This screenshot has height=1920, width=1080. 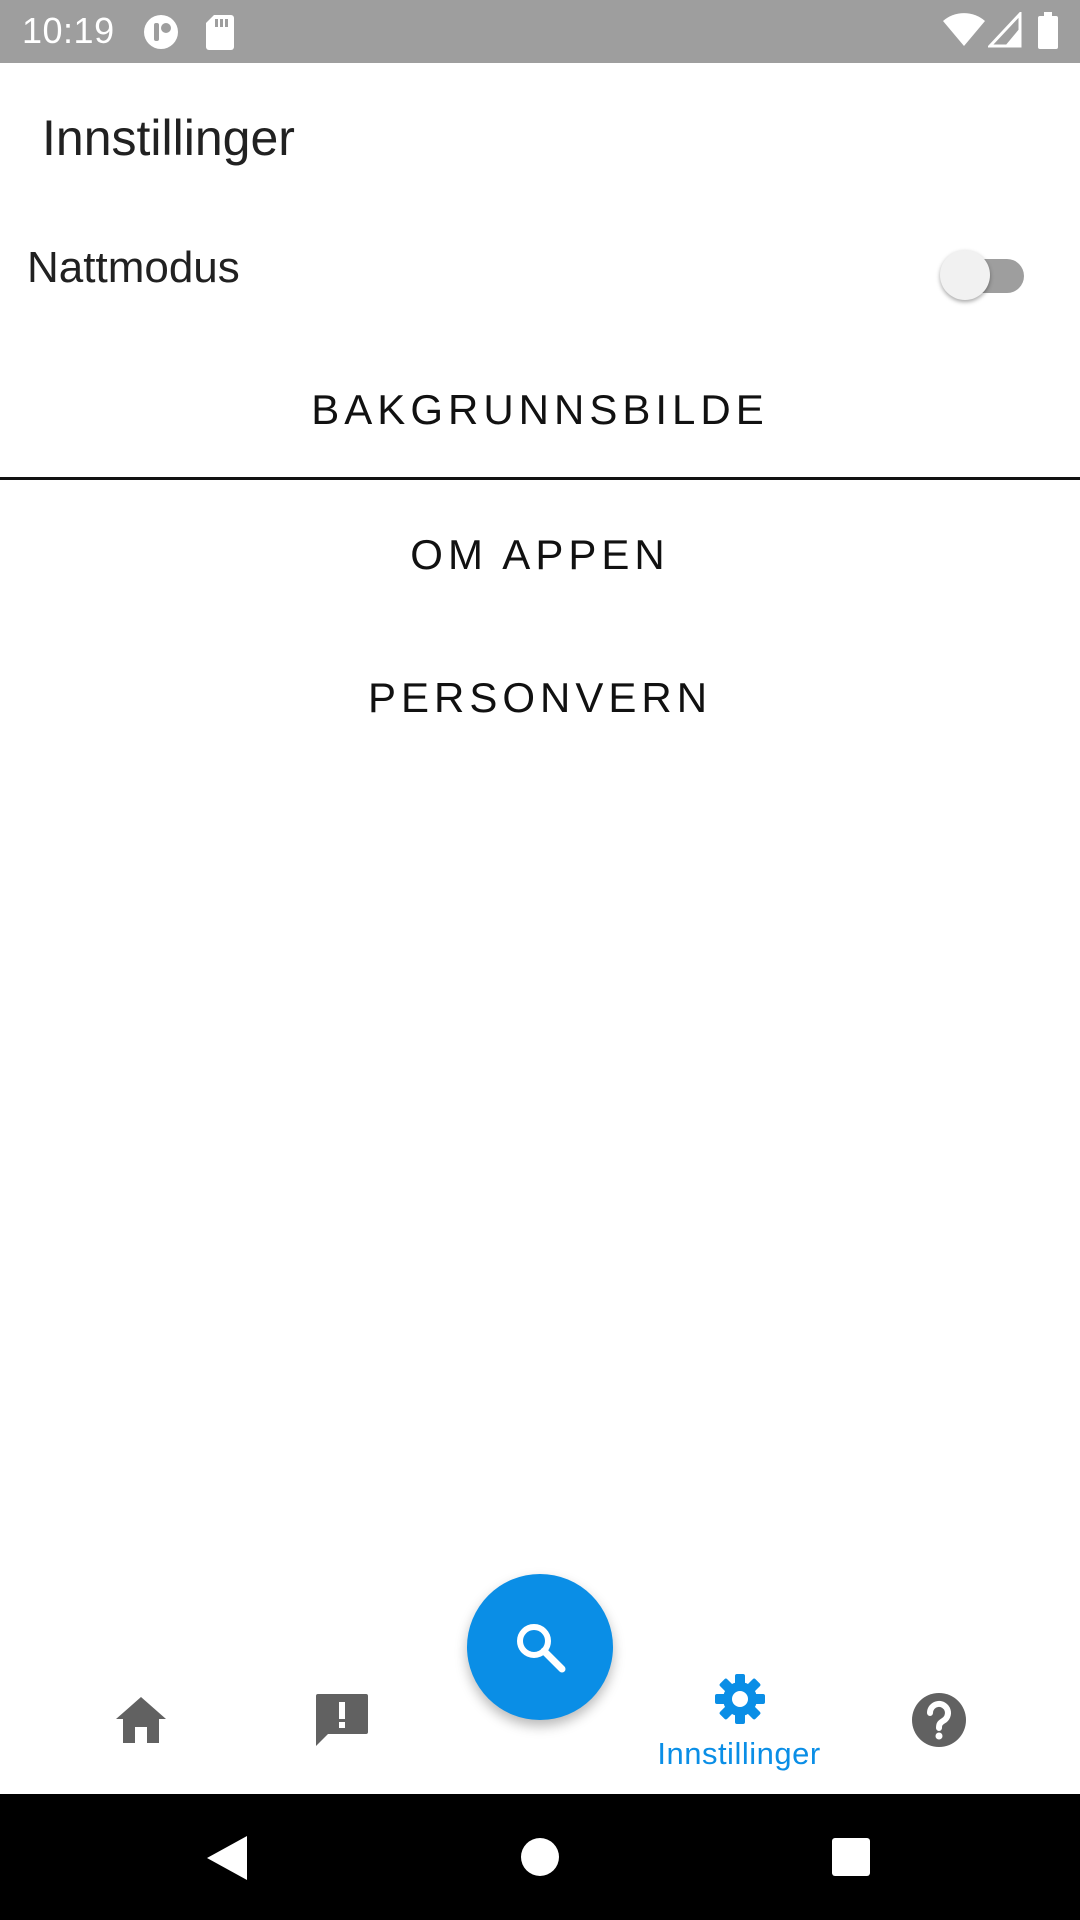 What do you see at coordinates (1004, 31) in the screenshot?
I see `cell-signal-icon` at bounding box center [1004, 31].